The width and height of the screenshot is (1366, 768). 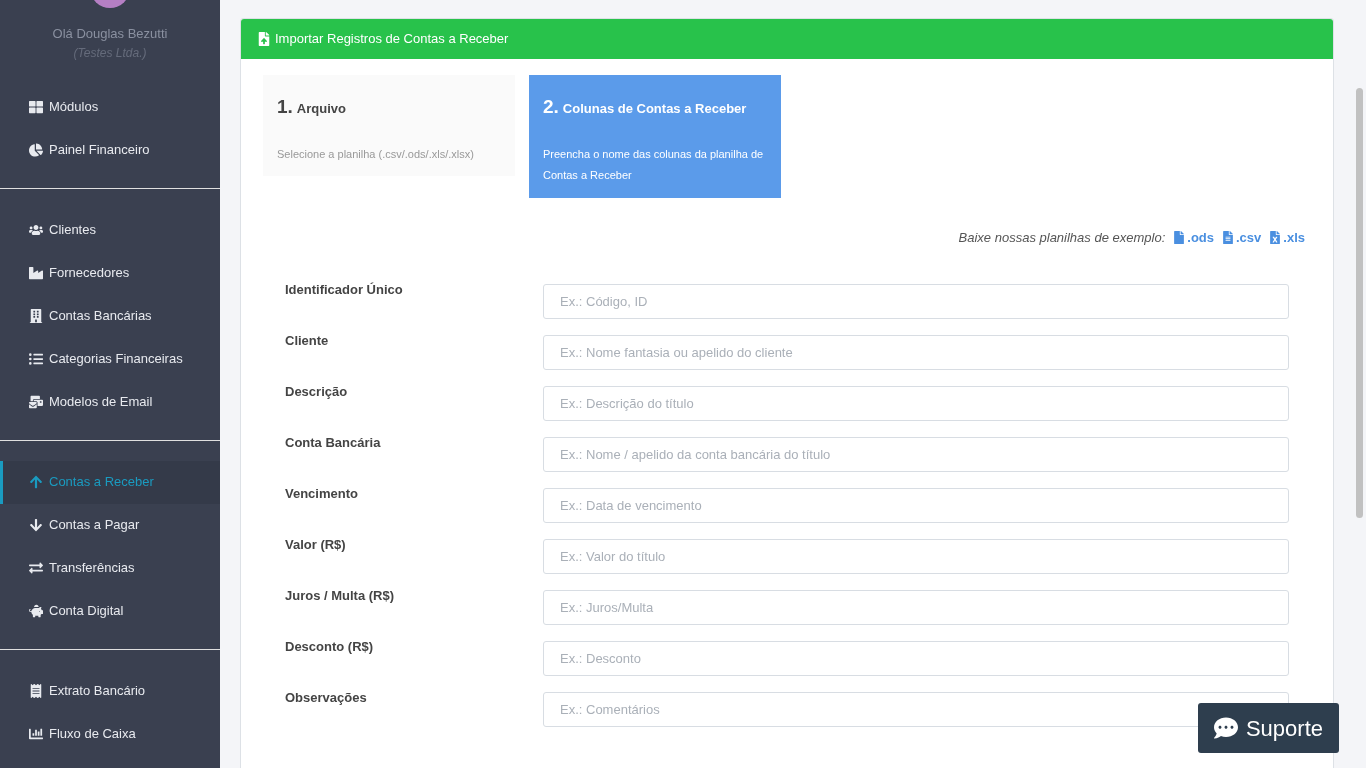 I want to click on step-description: Preencha o nome das colunas da planilha de Contas a Receber, so click(x=654, y=164).